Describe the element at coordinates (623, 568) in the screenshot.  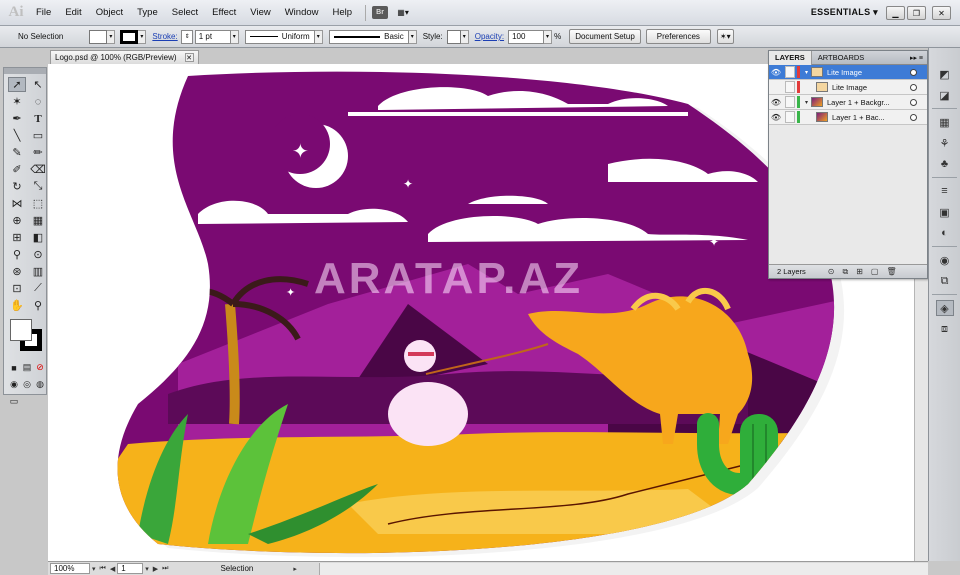
I see `horizontal-scrollbar` at that location.